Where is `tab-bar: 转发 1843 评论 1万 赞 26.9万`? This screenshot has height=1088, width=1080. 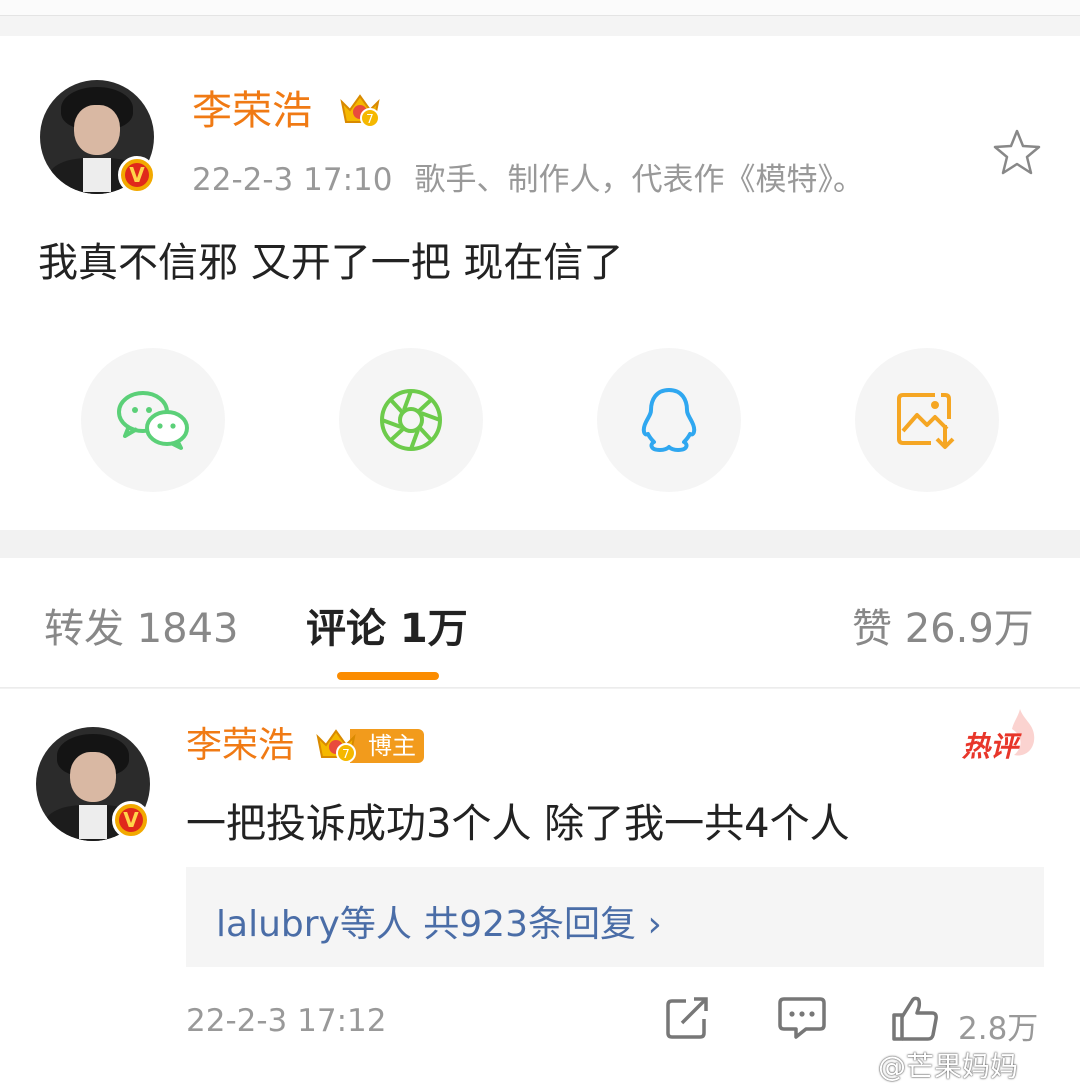
tab-bar: 转发 1843 评论 1万 赞 26.9万 is located at coordinates (540, 623).